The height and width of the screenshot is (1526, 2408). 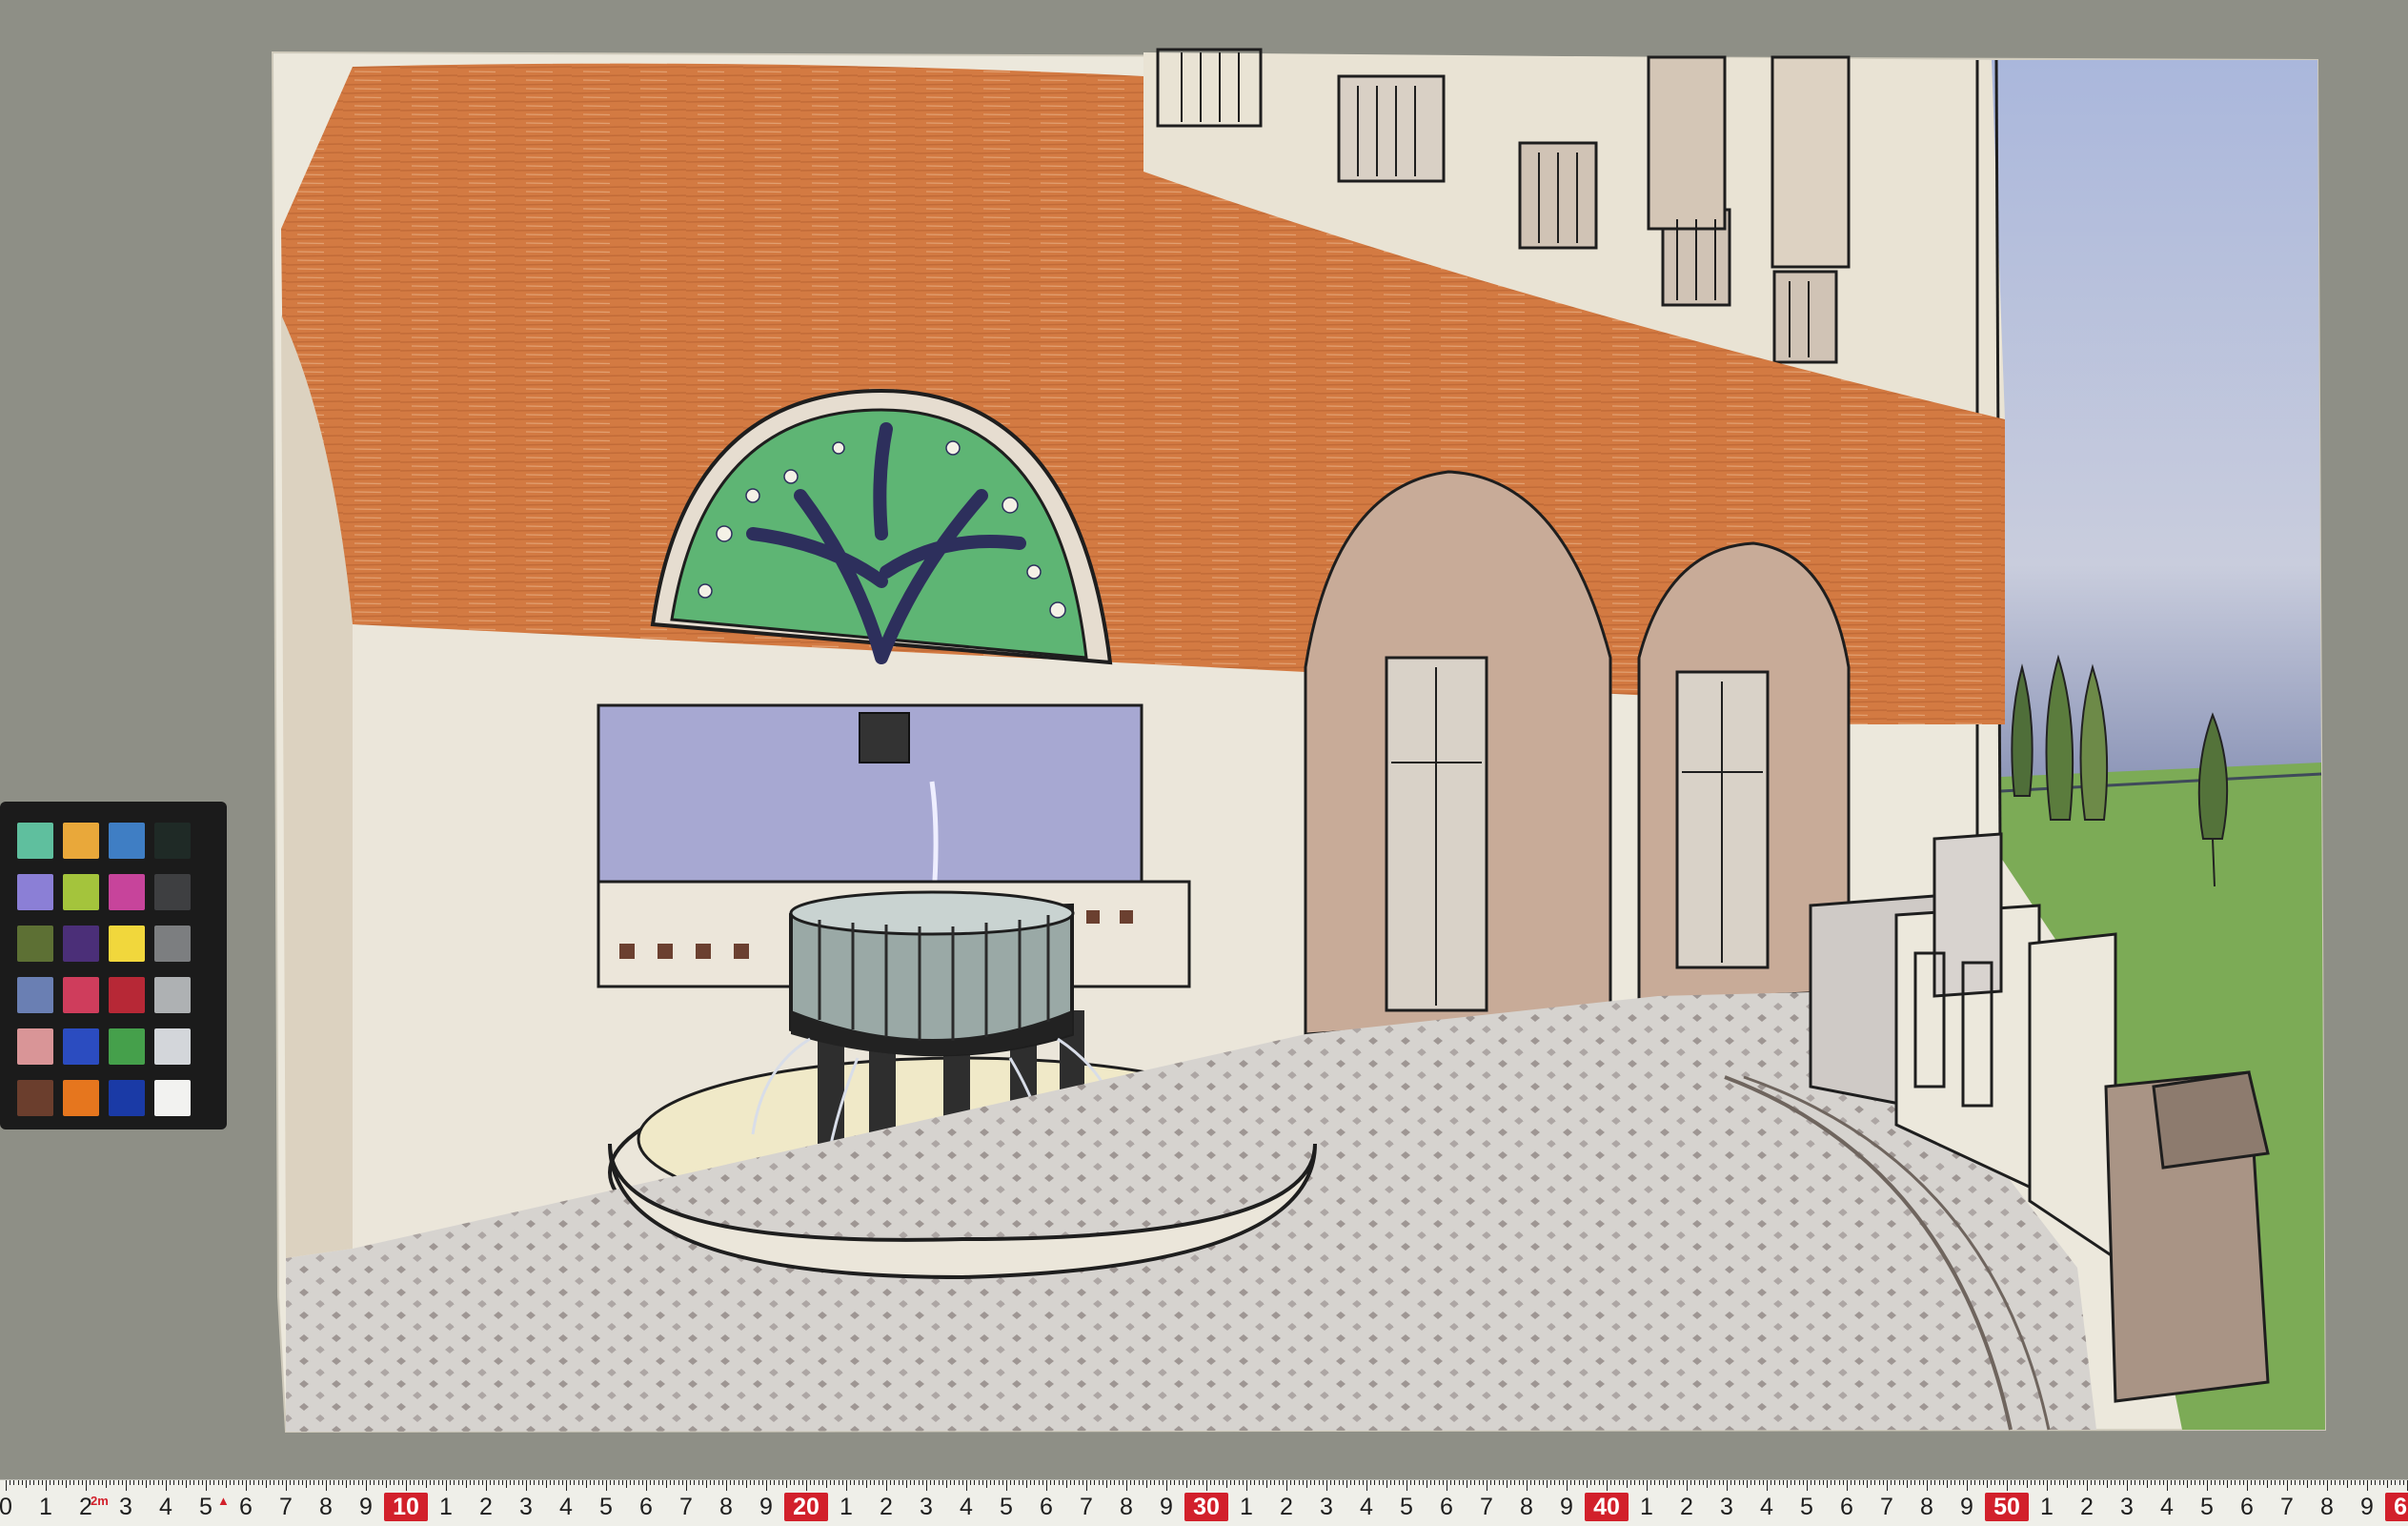 What do you see at coordinates (646, 1507) in the screenshot?
I see `ruler-label: 6` at bounding box center [646, 1507].